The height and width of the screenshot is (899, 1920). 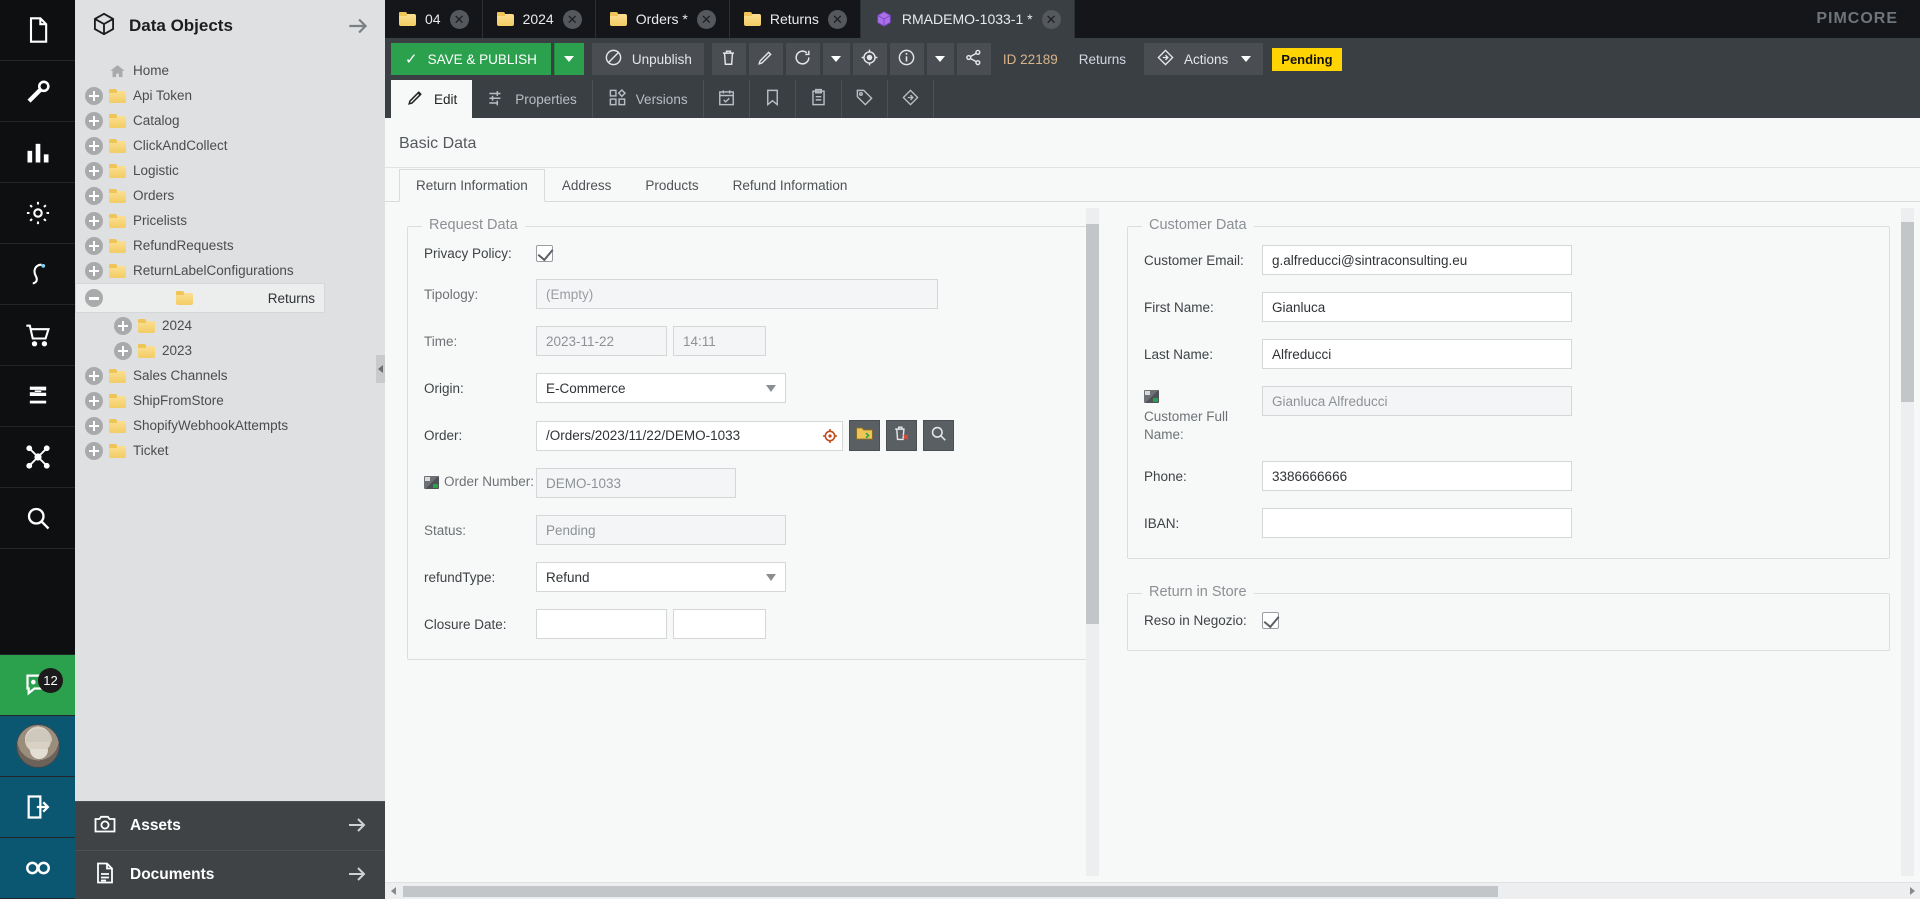 I want to click on tree-node-catalog: Catalog, so click(x=230, y=120).